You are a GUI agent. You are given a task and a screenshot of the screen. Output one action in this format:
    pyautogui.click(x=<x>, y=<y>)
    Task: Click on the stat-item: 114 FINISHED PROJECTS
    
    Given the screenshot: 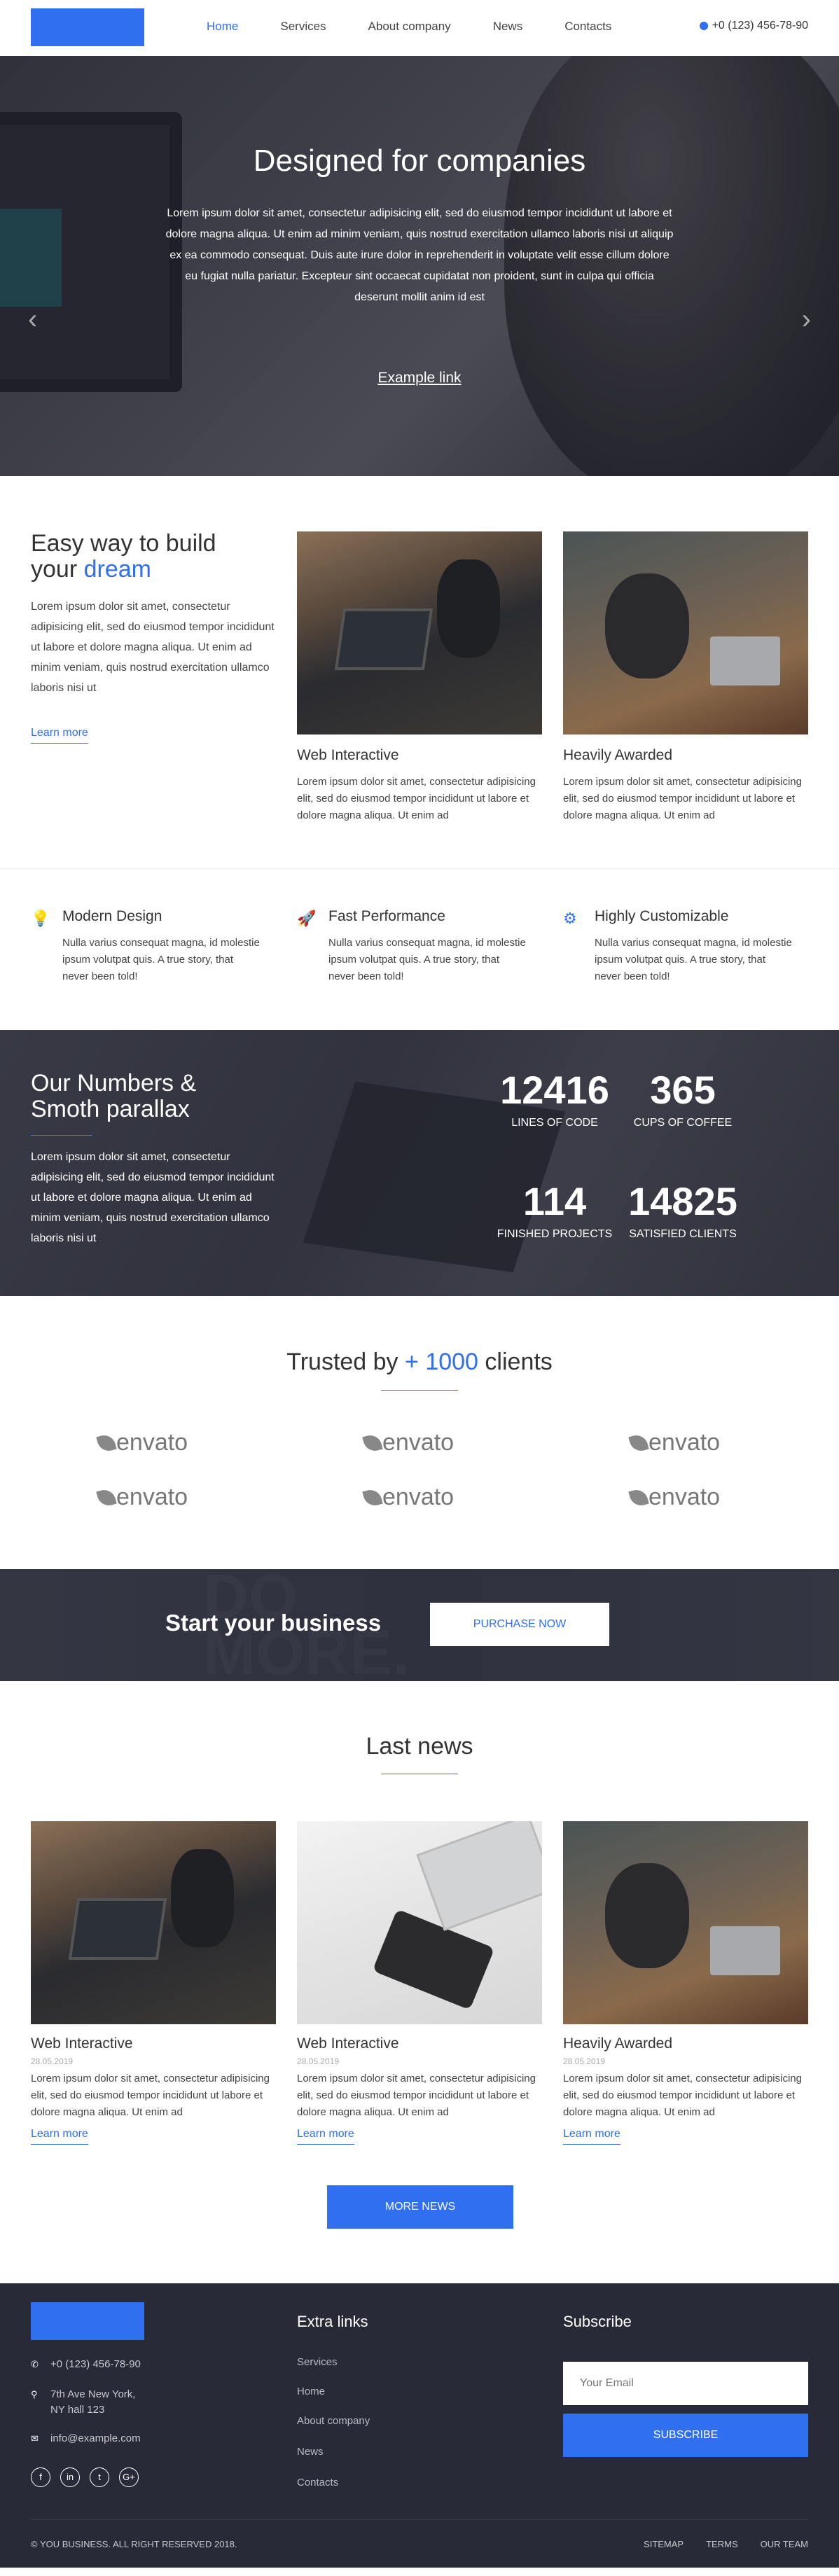 What is the action you would take?
    pyautogui.click(x=555, y=1211)
    